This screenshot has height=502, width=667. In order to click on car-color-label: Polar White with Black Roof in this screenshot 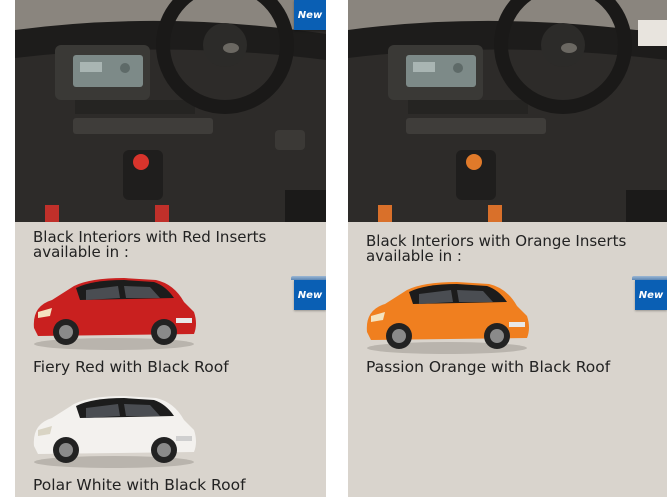, I will do `click(139, 485)`.